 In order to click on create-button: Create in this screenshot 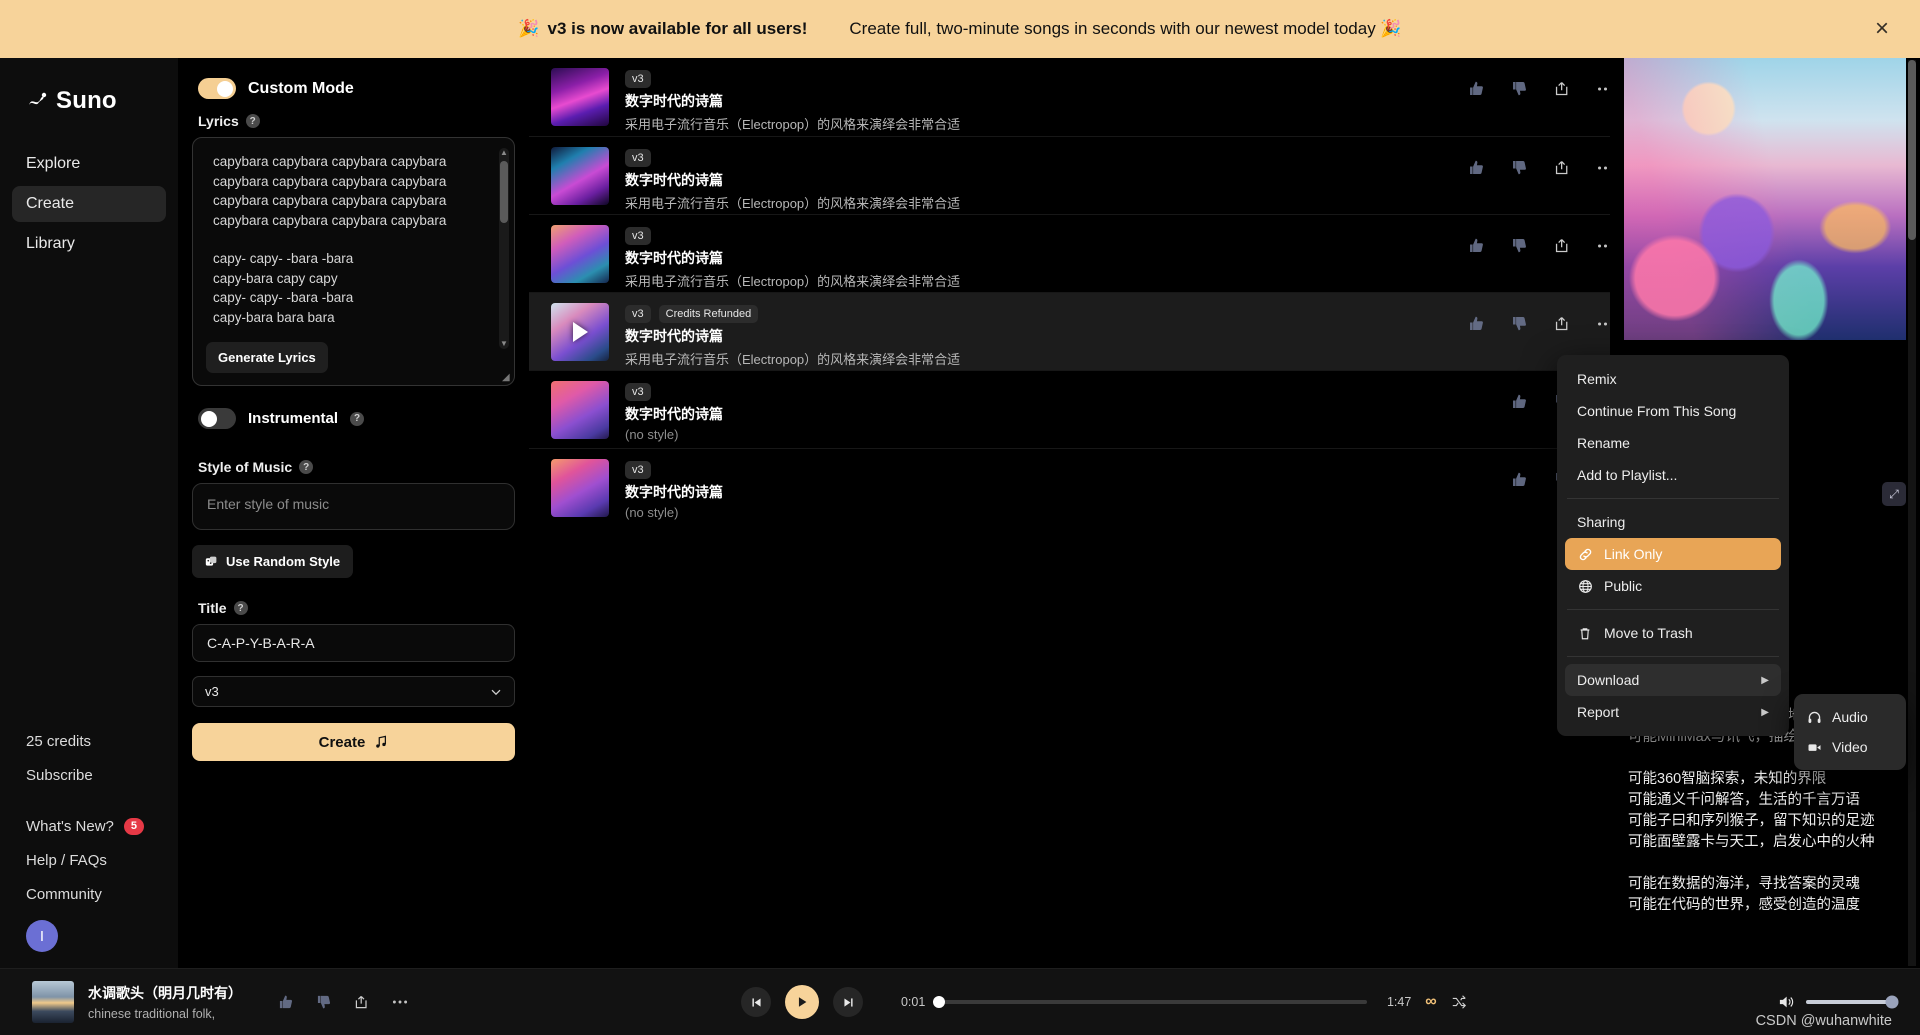, I will do `click(353, 742)`.